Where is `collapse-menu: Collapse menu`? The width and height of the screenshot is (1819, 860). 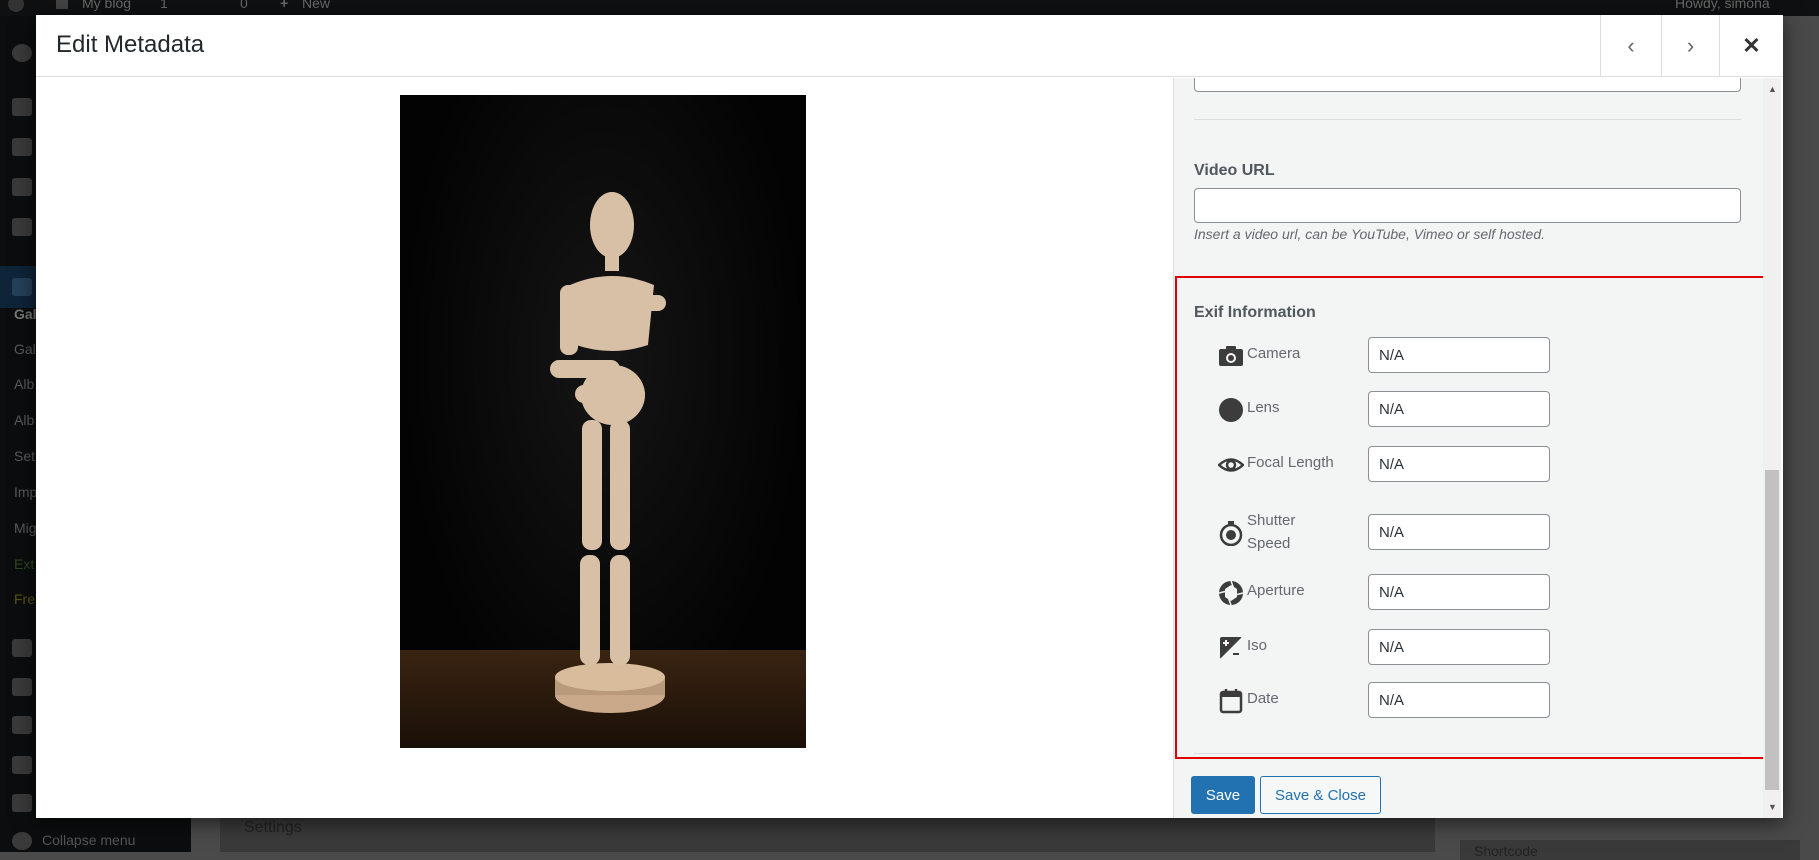
collapse-menu: Collapse menu is located at coordinates (88, 840).